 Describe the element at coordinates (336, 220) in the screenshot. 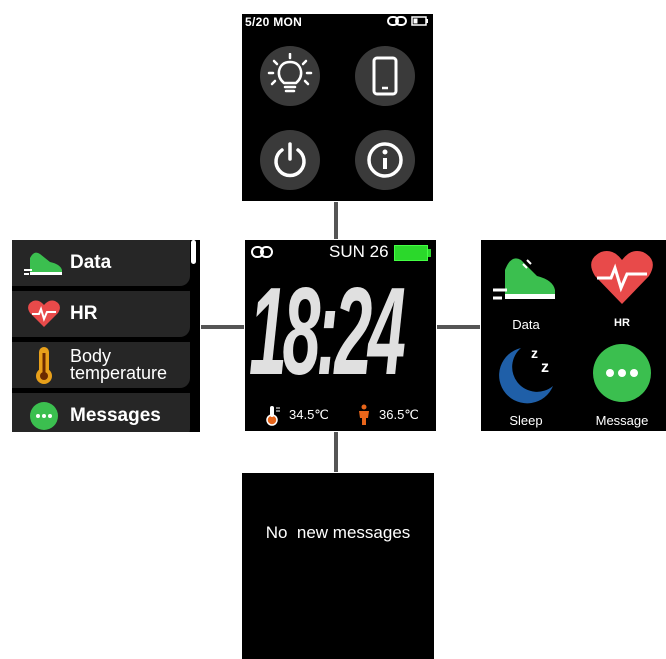

I see `connector-top` at that location.